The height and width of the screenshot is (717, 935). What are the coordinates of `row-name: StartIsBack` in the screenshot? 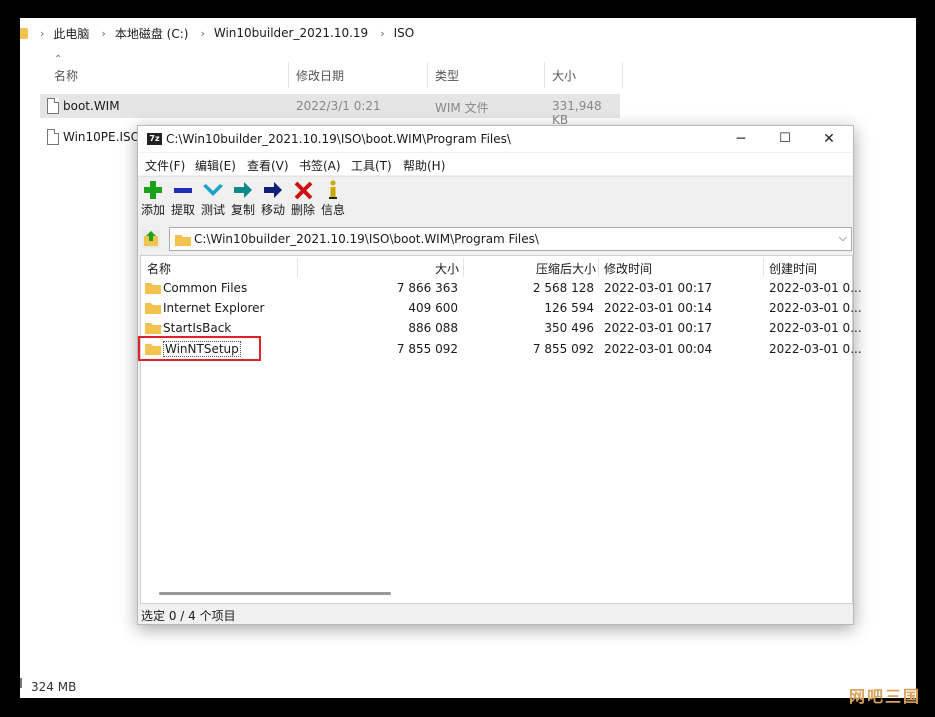 It's located at (197, 328).